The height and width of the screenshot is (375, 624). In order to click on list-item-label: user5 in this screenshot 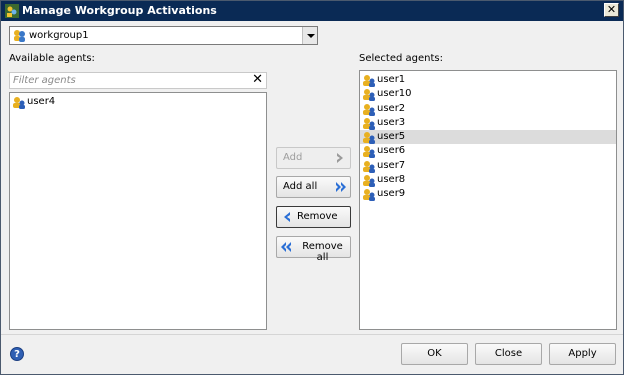, I will do `click(391, 137)`.